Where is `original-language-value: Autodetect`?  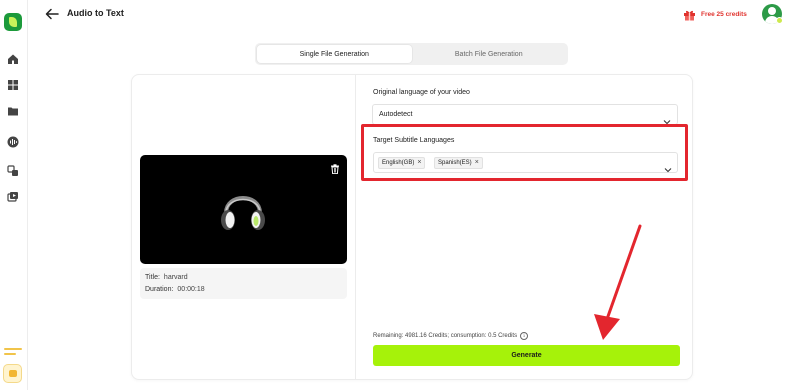 original-language-value: Autodetect is located at coordinates (396, 114).